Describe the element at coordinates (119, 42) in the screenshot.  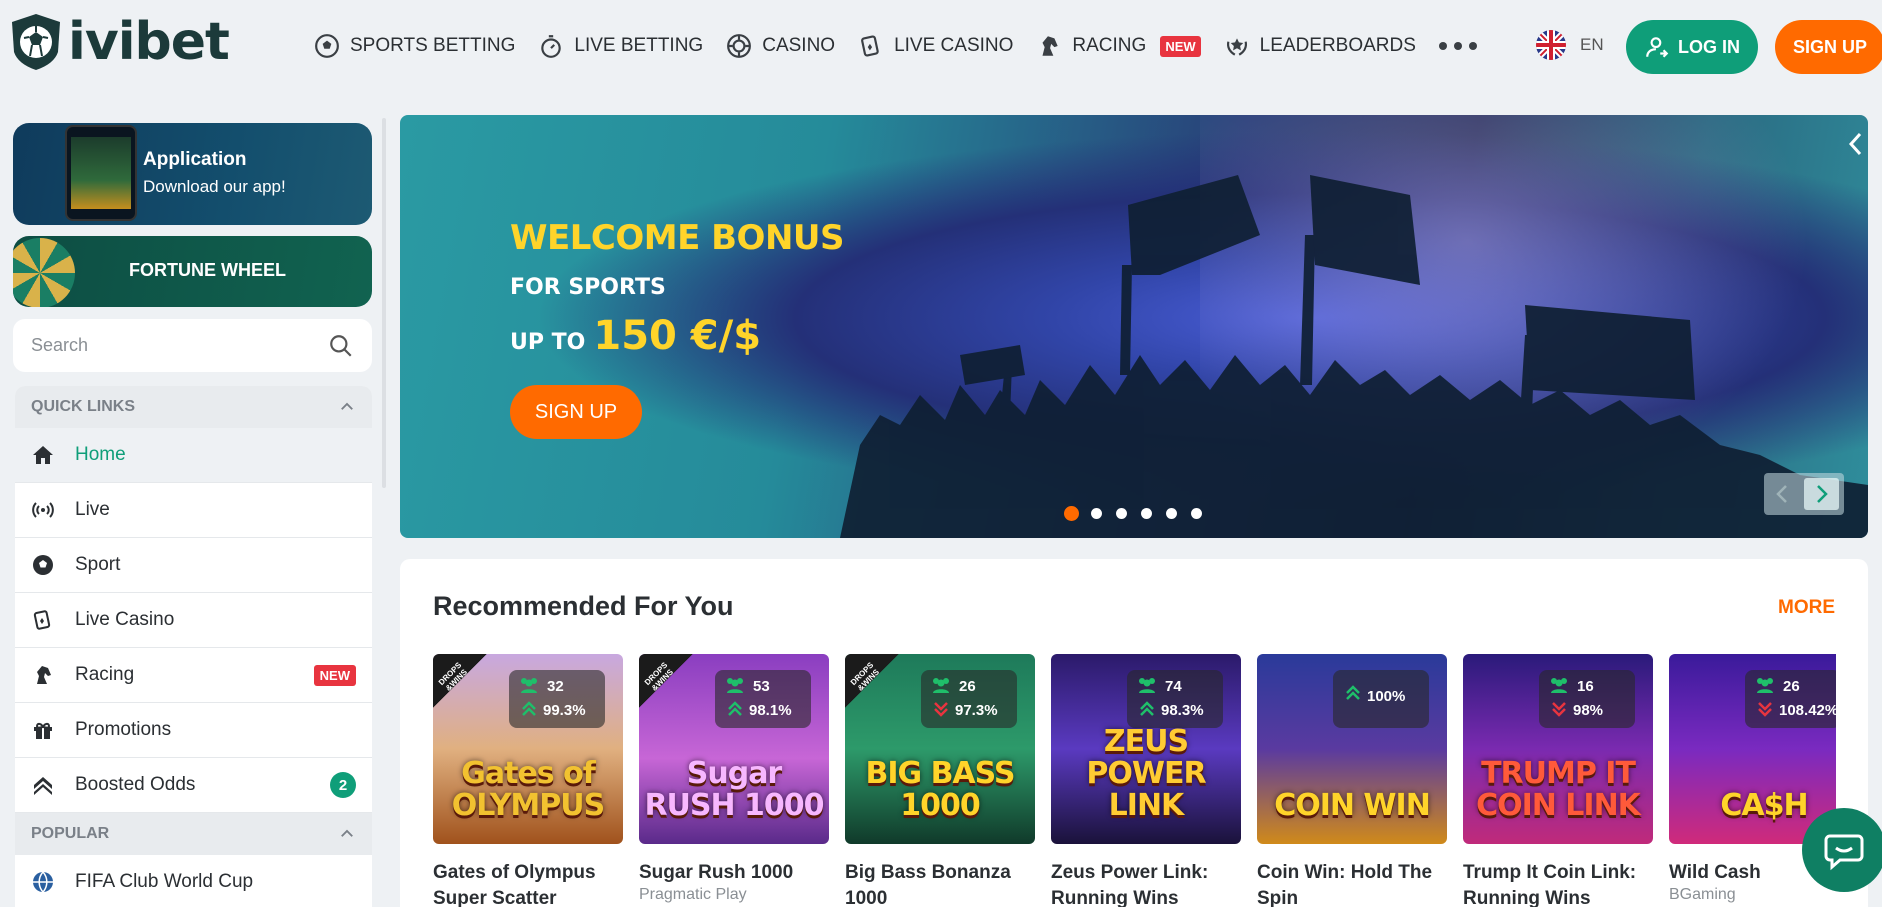
I see `ivibet-logo: ivibet` at that location.